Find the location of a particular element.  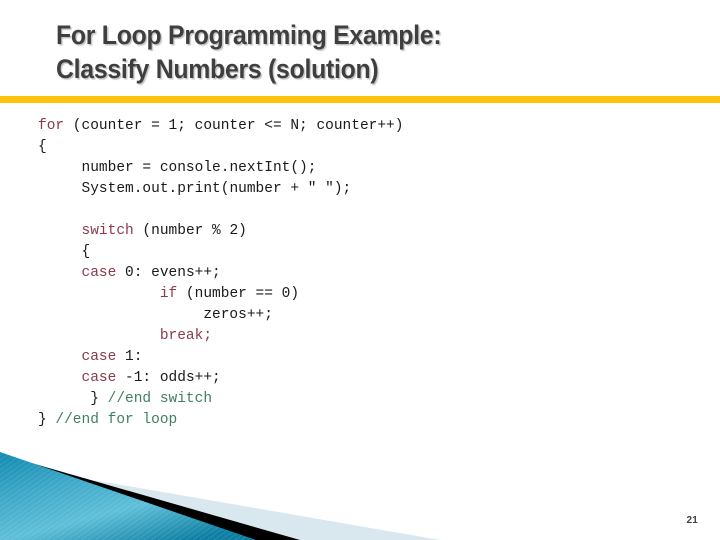

pale-blue-wedge is located at coordinates (220, 502).